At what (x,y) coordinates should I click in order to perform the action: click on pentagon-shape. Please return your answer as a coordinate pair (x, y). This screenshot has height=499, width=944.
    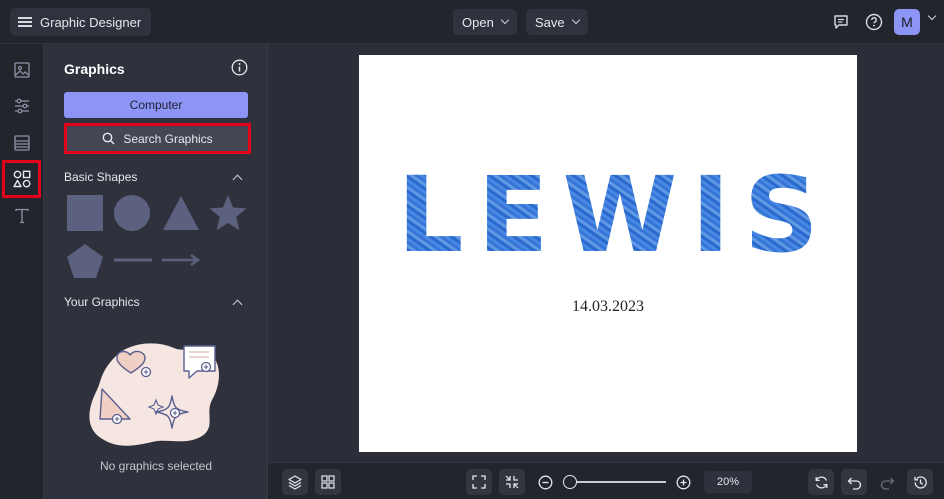
    Looking at the image, I should click on (85, 261).